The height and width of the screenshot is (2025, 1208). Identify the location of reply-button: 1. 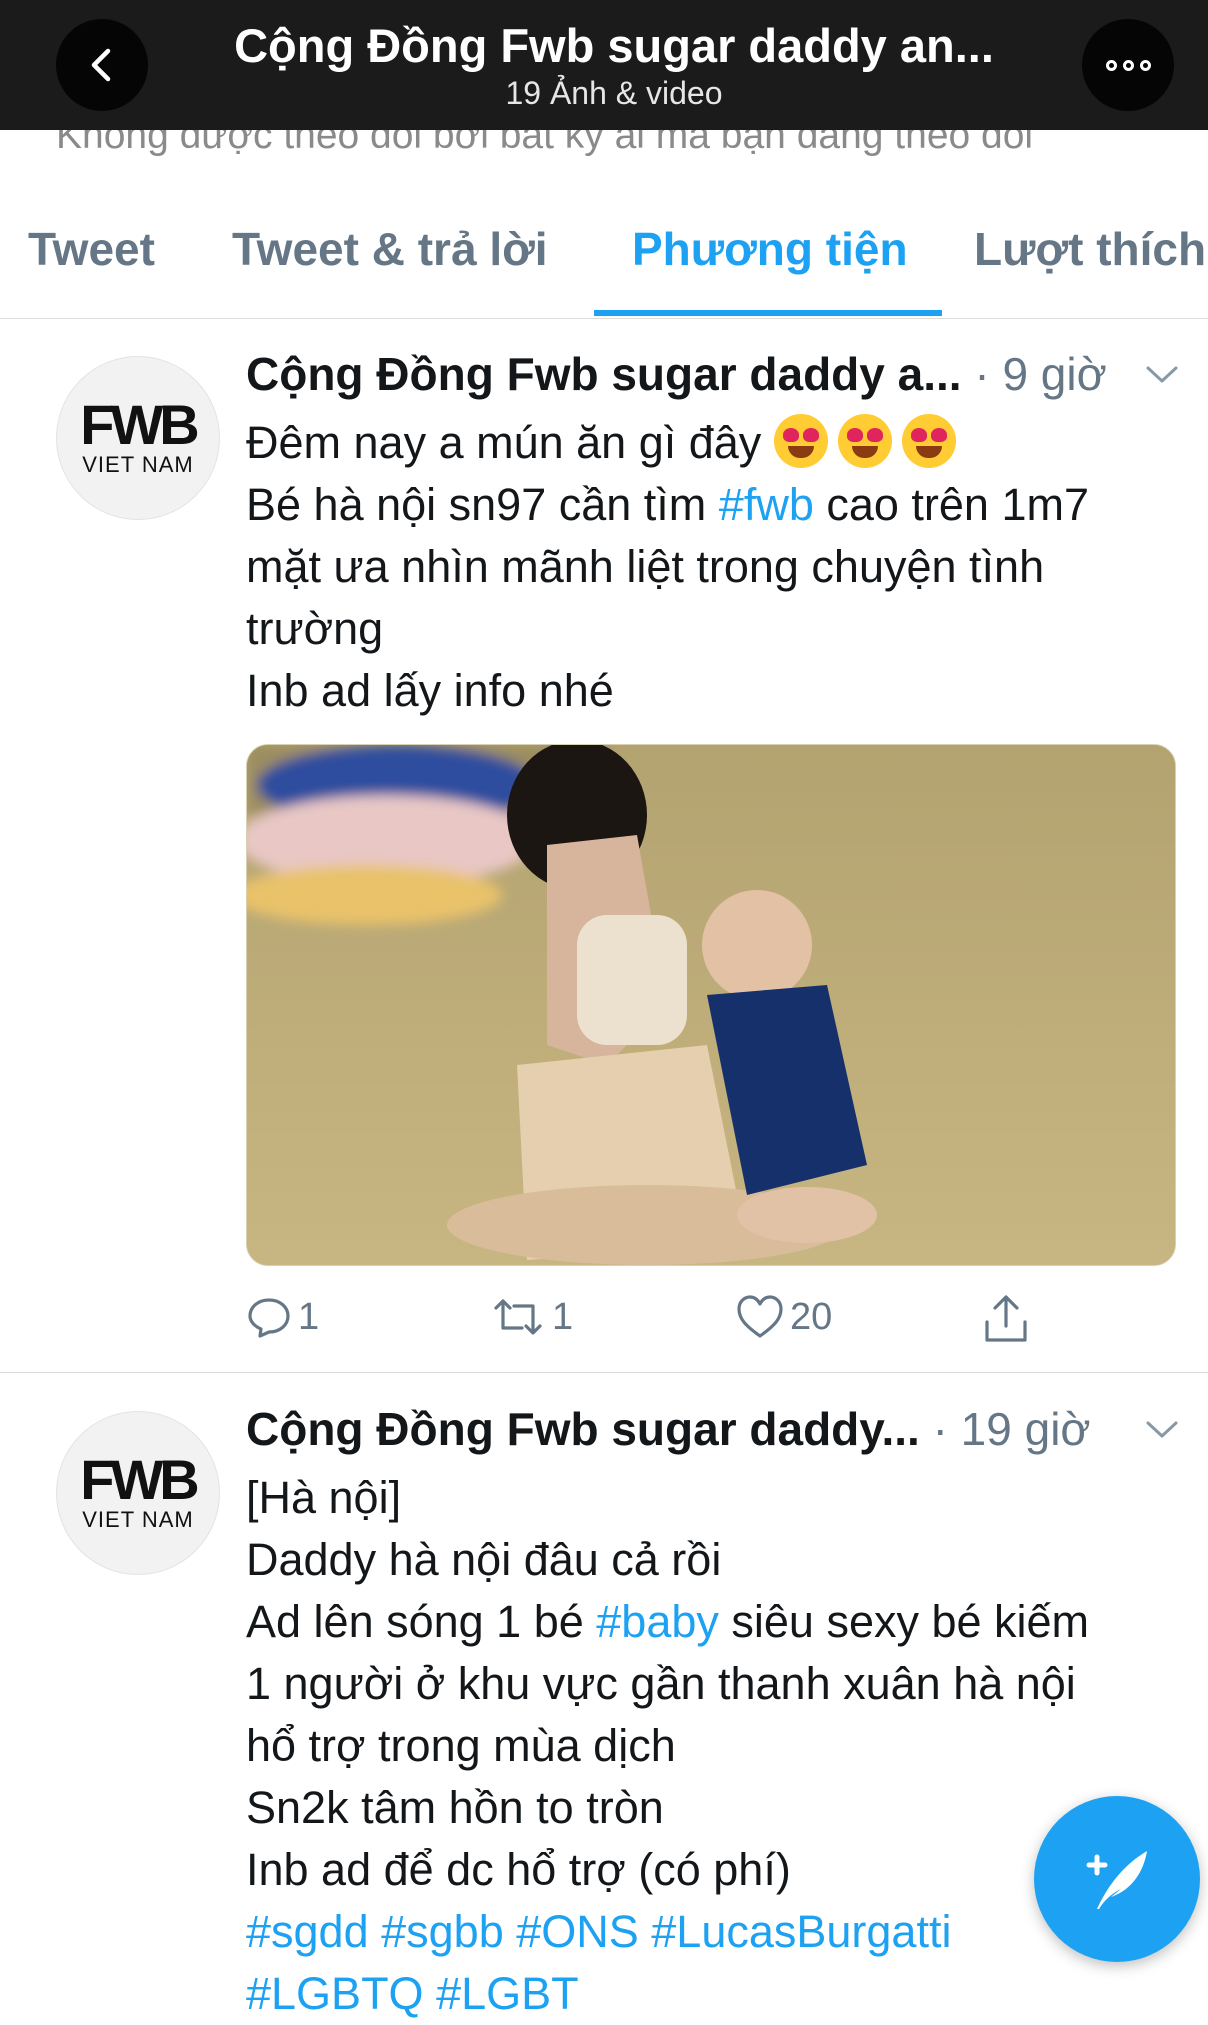
(282, 1317).